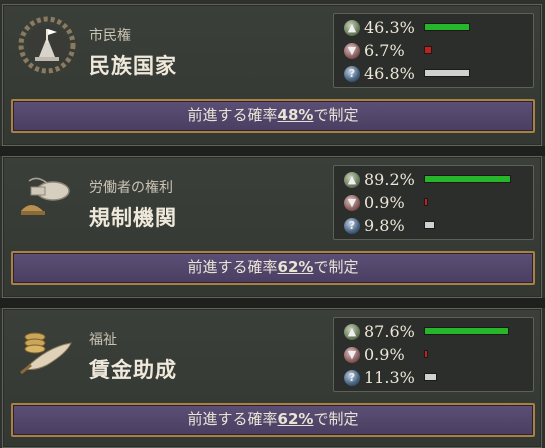 This screenshot has width=545, height=448. What do you see at coordinates (389, 331) in the screenshot?
I see `support-value: 87.6%` at bounding box center [389, 331].